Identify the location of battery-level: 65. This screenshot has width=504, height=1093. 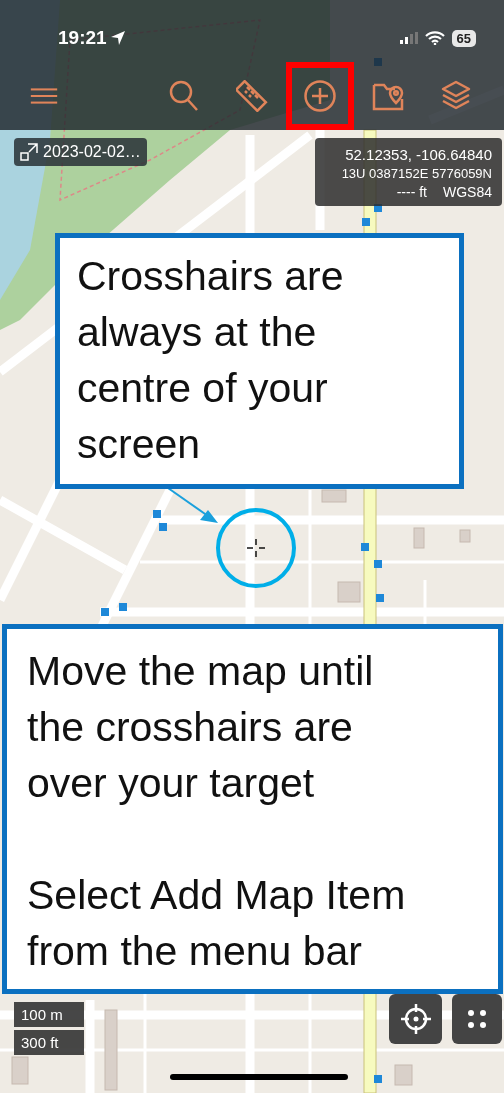
(463, 38).